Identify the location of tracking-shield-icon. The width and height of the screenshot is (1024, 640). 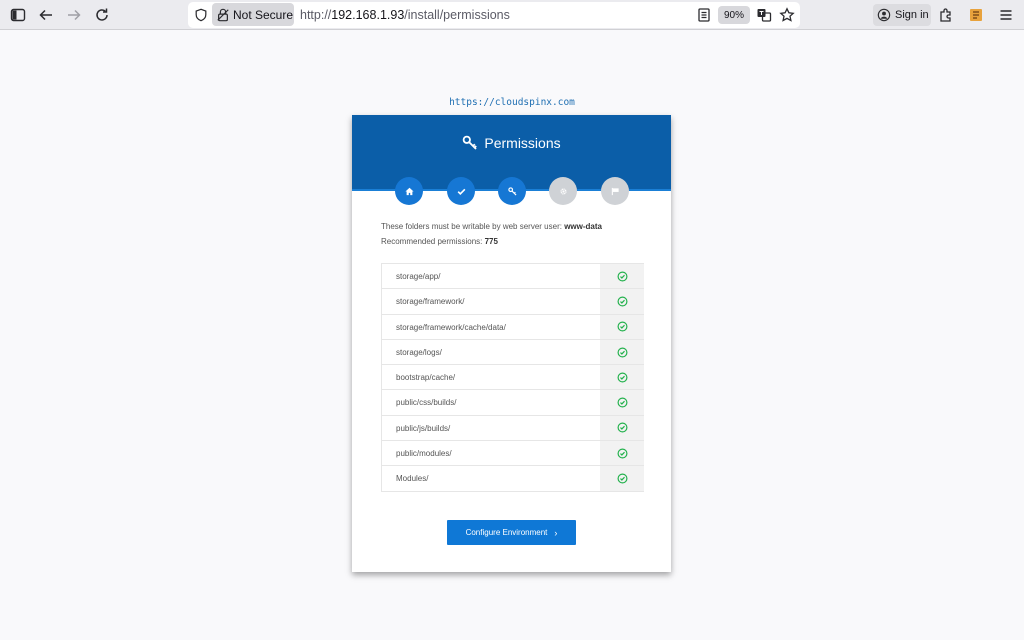
(201, 15).